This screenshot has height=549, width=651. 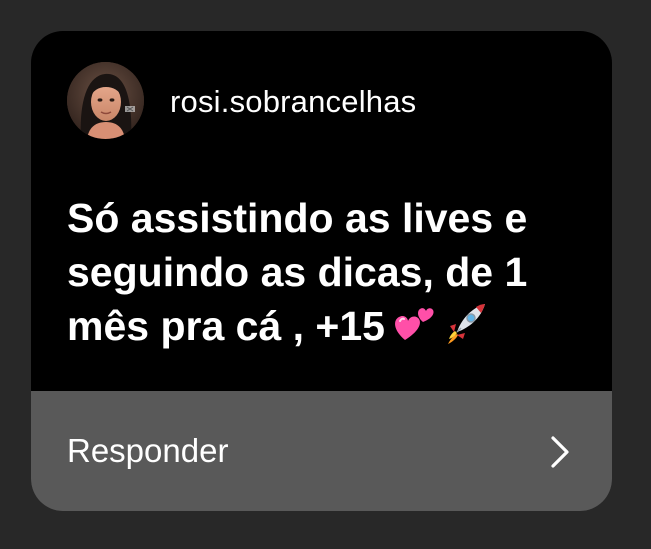 I want to click on username: rosi.sobrancelhas, so click(x=293, y=102).